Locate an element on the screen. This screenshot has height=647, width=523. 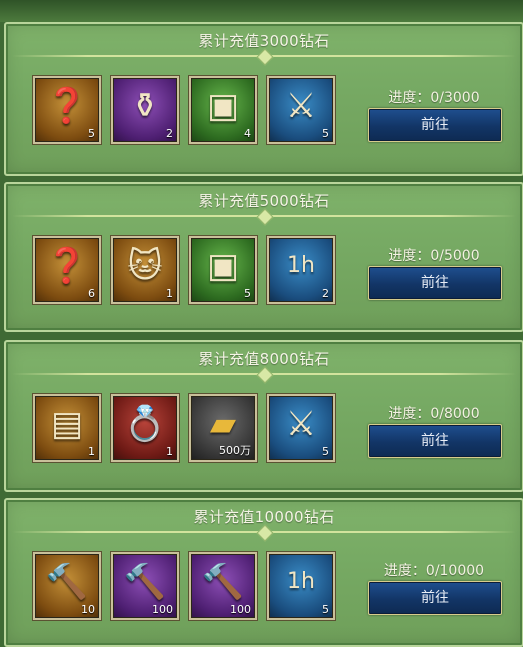
reward-item: ⚱ 2 is located at coordinates (145, 110).